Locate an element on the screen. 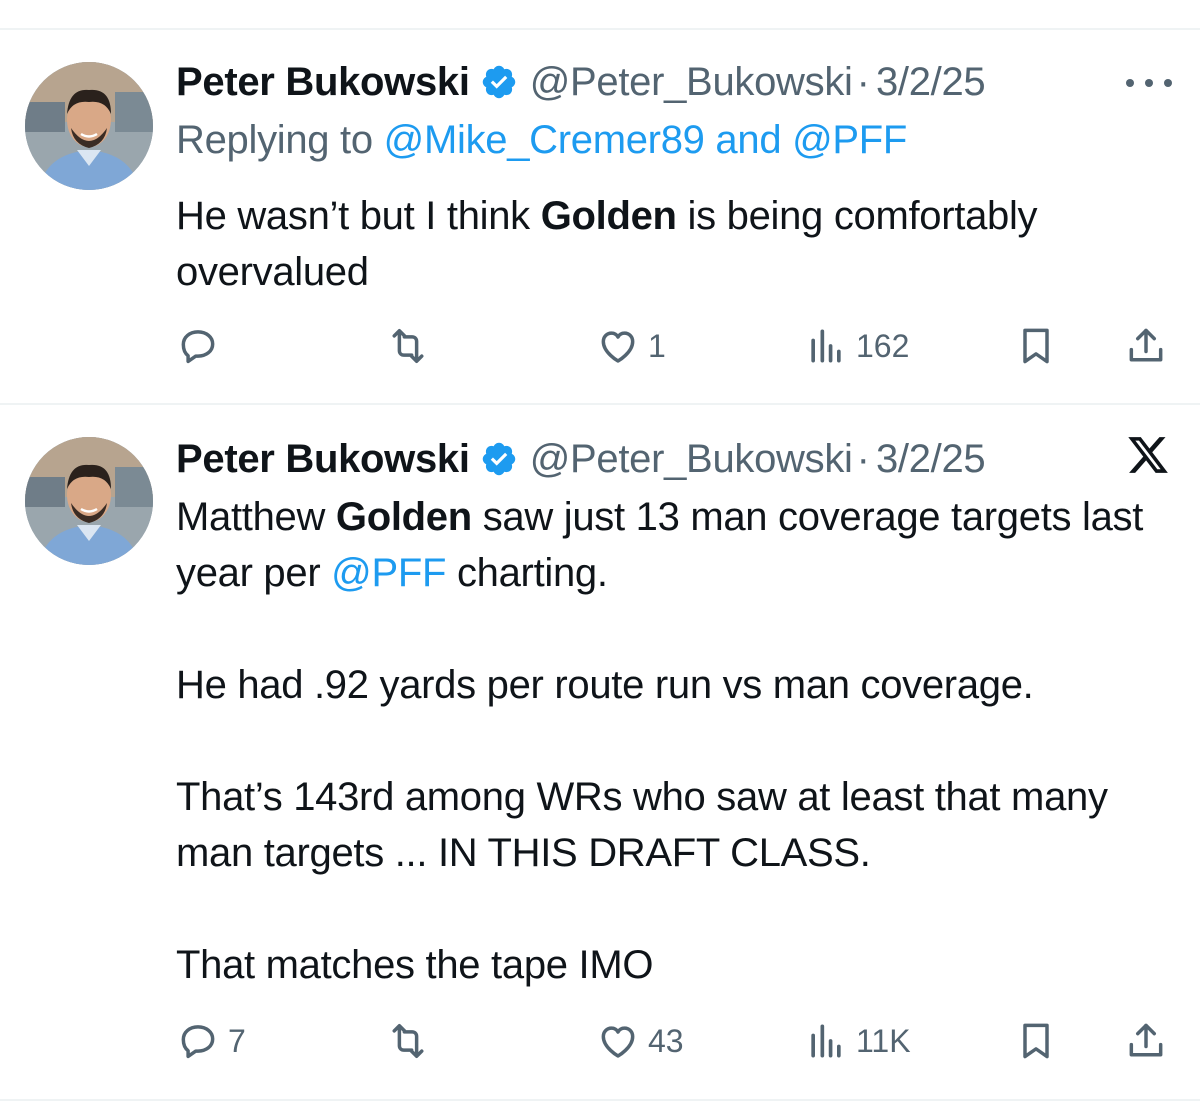  view-count: 162 is located at coordinates (883, 345).